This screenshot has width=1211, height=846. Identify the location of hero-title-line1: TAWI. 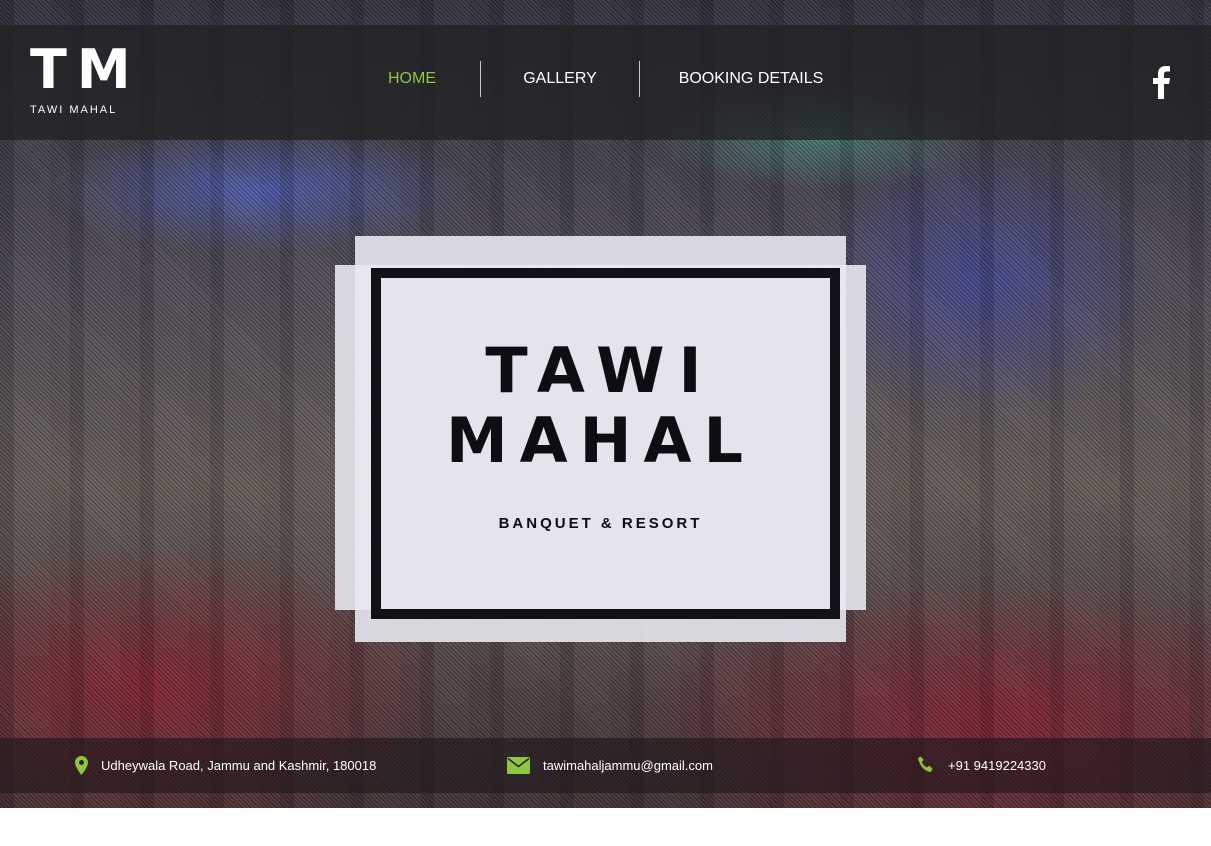
(600, 370).